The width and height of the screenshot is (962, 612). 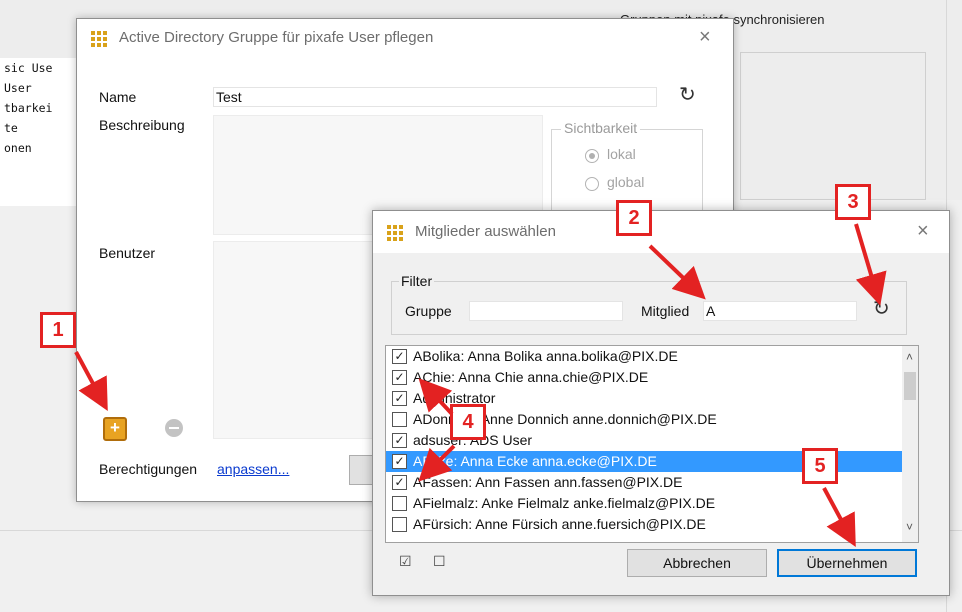 I want to click on callout-1: 1, so click(x=58, y=330).